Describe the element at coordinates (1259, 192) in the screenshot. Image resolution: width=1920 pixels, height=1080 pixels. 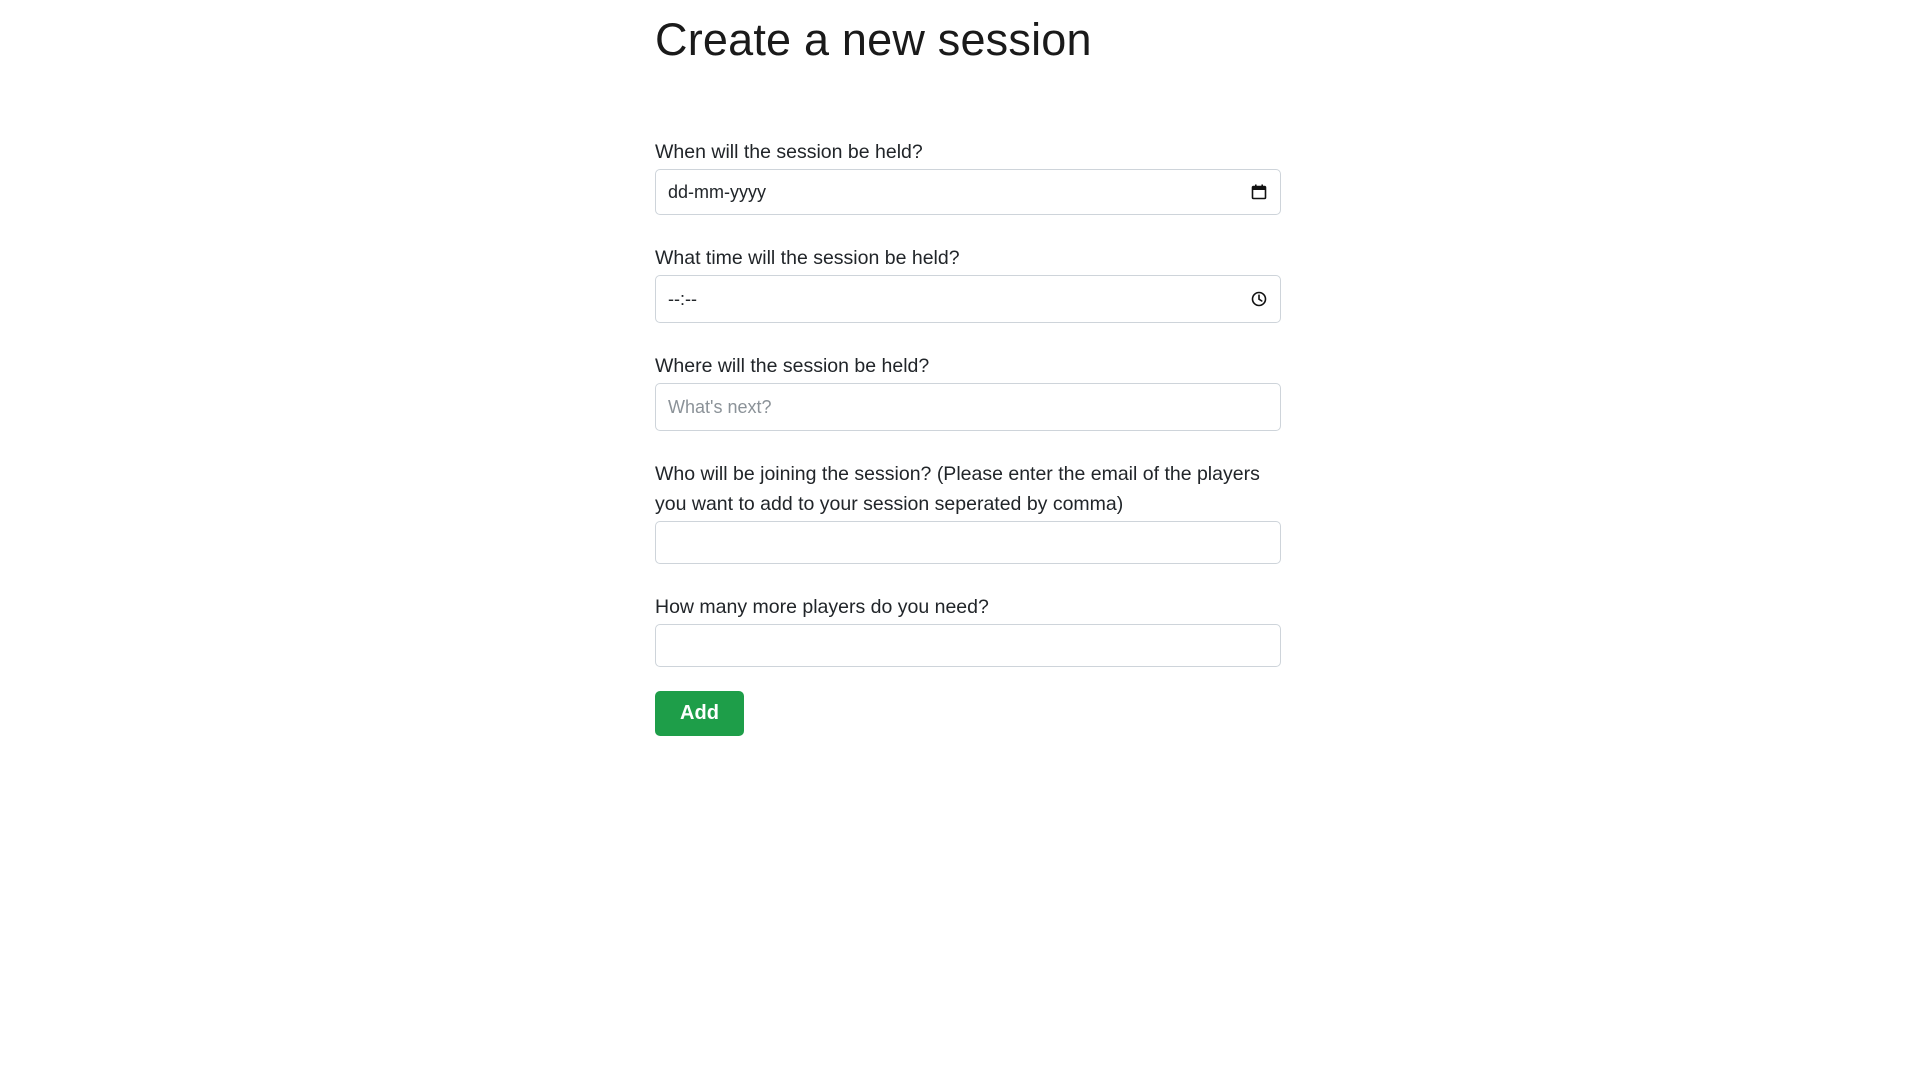
I see `calendar-icon` at that location.